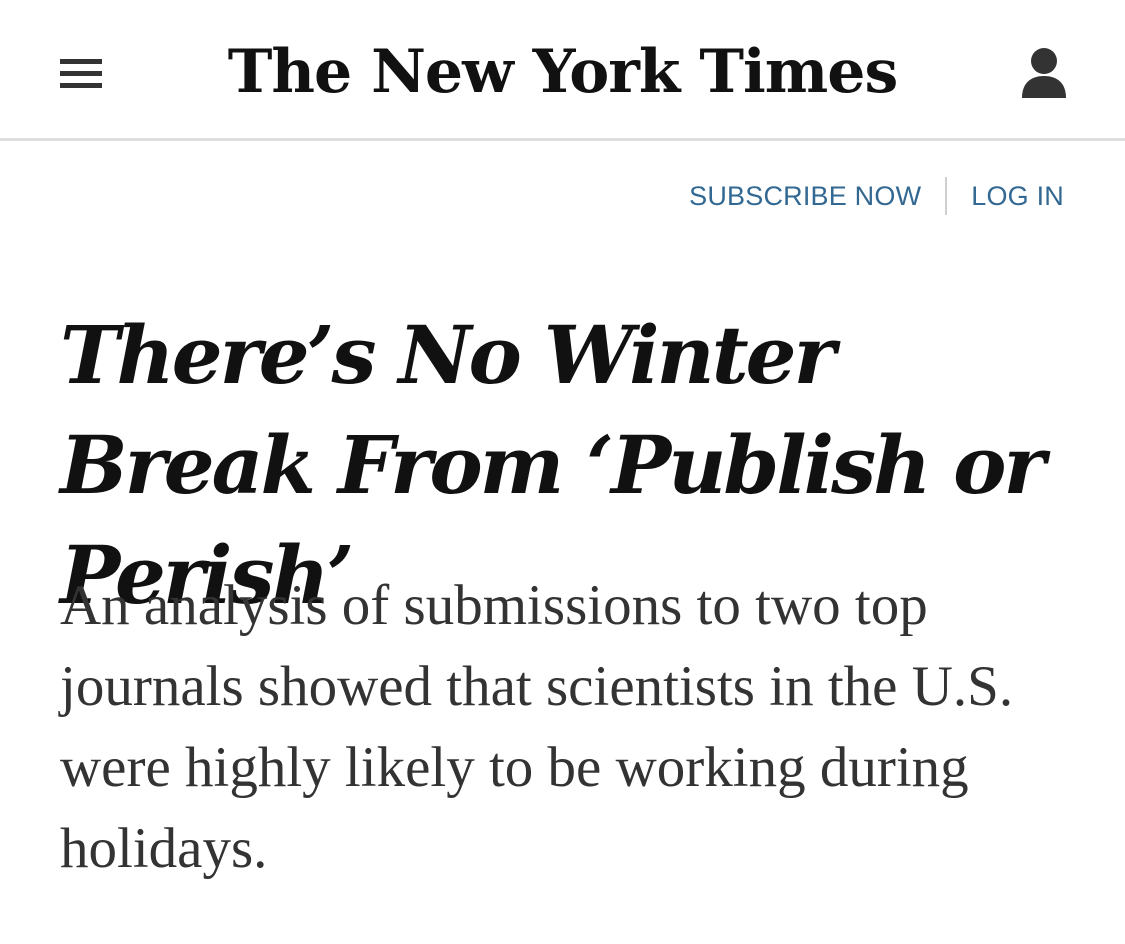  What do you see at coordinates (805, 196) in the screenshot?
I see `subscribe-now-link: SUBSCRIBE NOW` at bounding box center [805, 196].